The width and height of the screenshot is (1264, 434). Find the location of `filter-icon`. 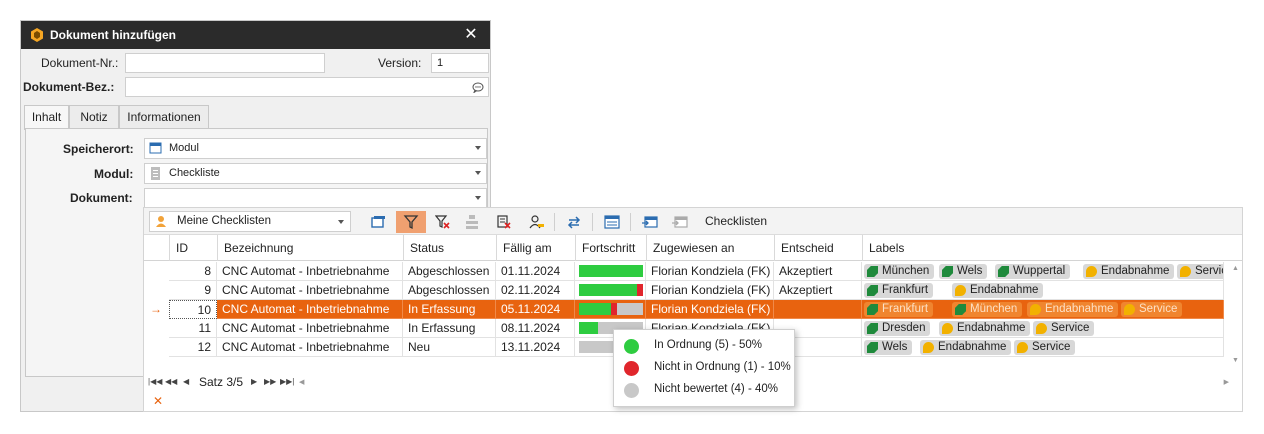

filter-icon is located at coordinates (411, 222).